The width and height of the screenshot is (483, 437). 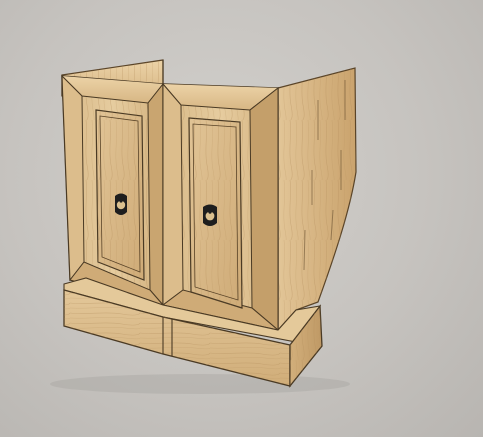 What do you see at coordinates (200, 384) in the screenshot?
I see `floor-shadow` at bounding box center [200, 384].